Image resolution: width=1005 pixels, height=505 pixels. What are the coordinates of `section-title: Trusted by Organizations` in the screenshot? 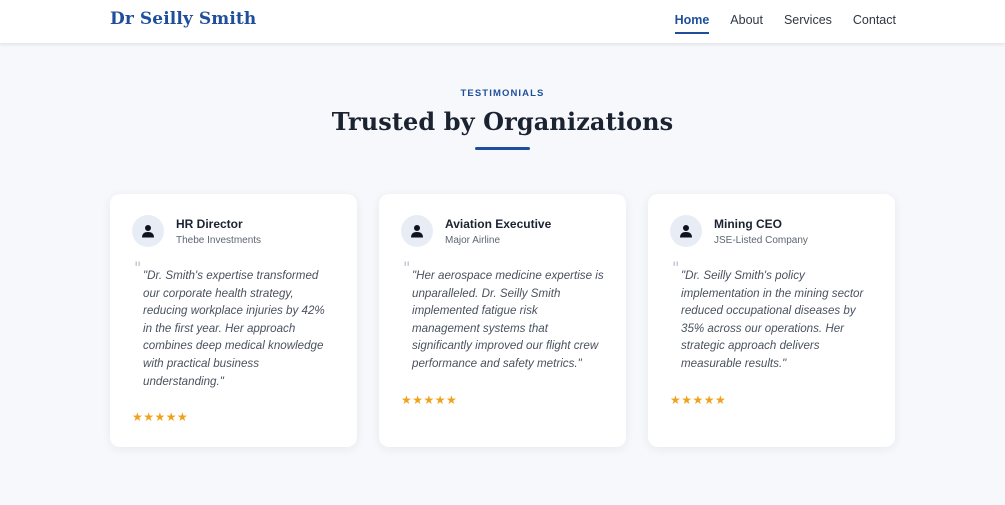 It's located at (502, 121).